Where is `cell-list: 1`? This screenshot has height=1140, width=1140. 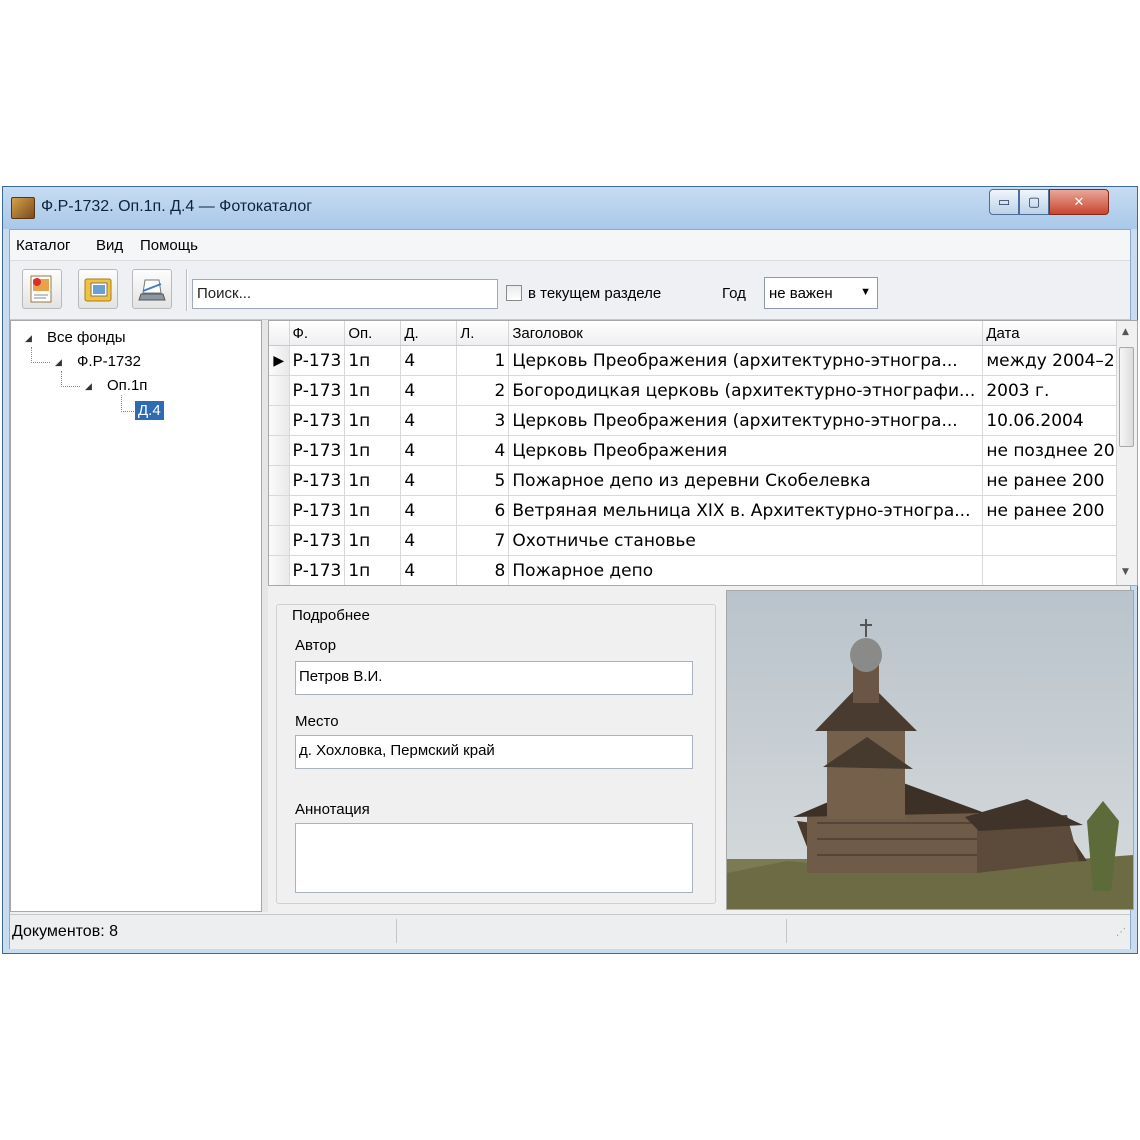 cell-list: 1 is located at coordinates (483, 360).